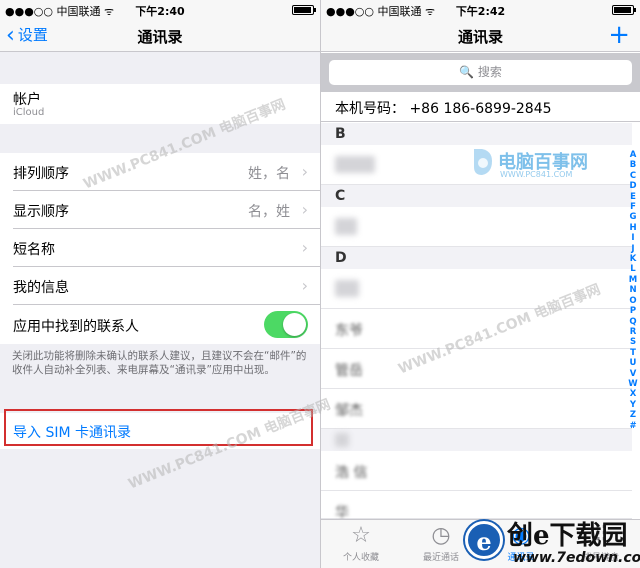 Image resolution: width=640 pixels, height=568 pixels. I want to click on section-letter: D, so click(341, 258).